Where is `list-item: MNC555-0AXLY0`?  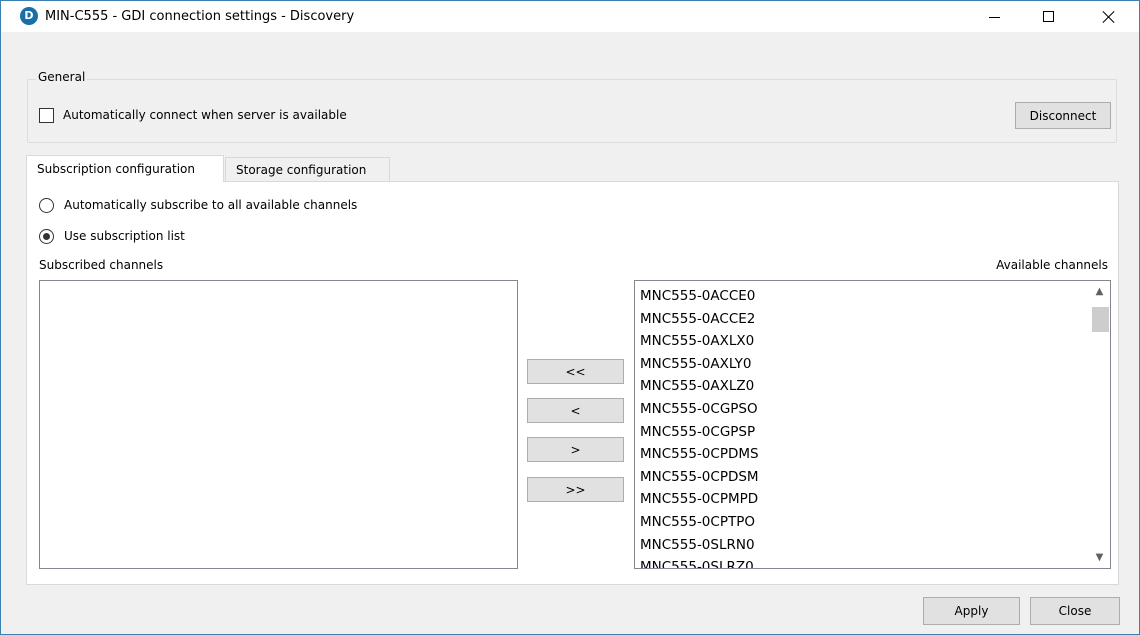
list-item: MNC555-0AXLY0 is located at coordinates (860, 364).